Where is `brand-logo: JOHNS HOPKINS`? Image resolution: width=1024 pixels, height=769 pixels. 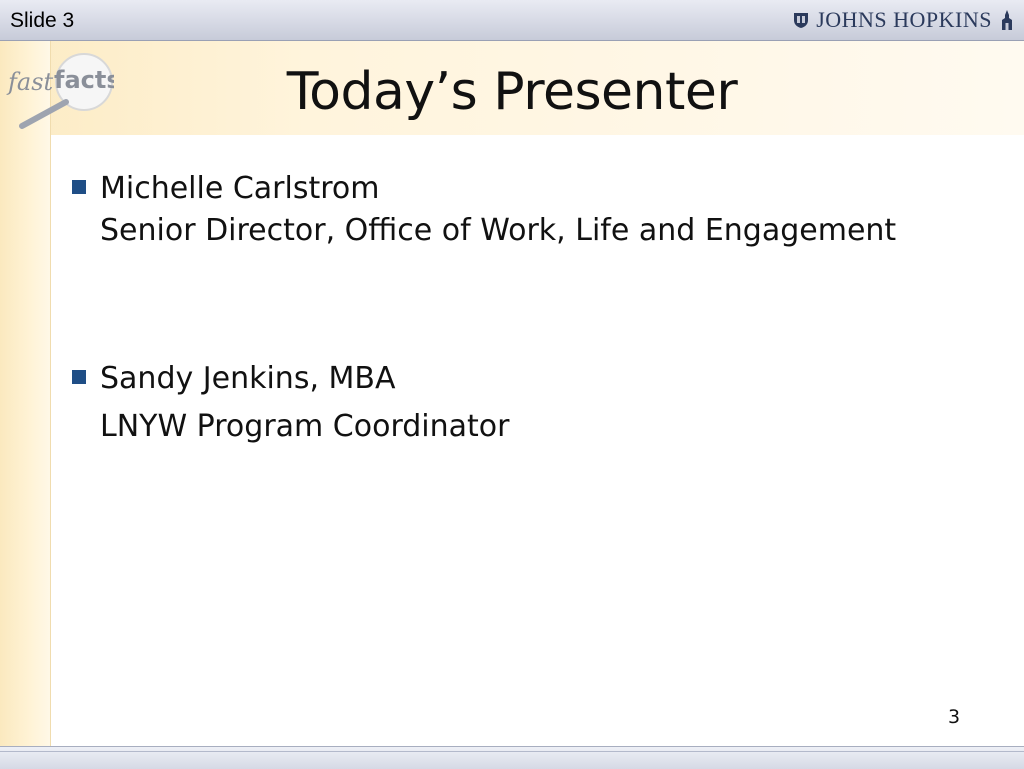 brand-logo: JOHNS HOPKINS is located at coordinates (904, 20).